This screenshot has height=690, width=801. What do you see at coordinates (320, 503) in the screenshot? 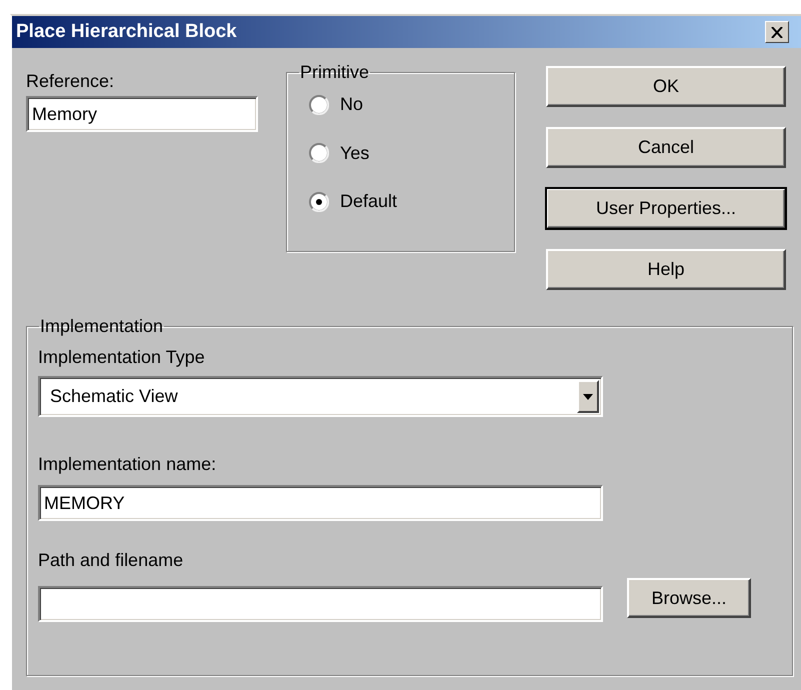
I see `name-field: MEMORY` at bounding box center [320, 503].